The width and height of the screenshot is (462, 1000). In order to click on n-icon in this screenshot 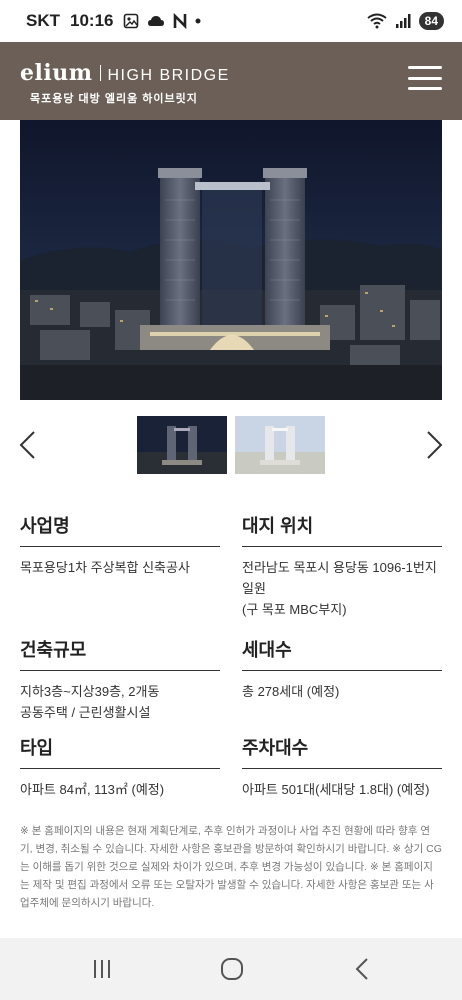, I will do `click(180, 21)`.